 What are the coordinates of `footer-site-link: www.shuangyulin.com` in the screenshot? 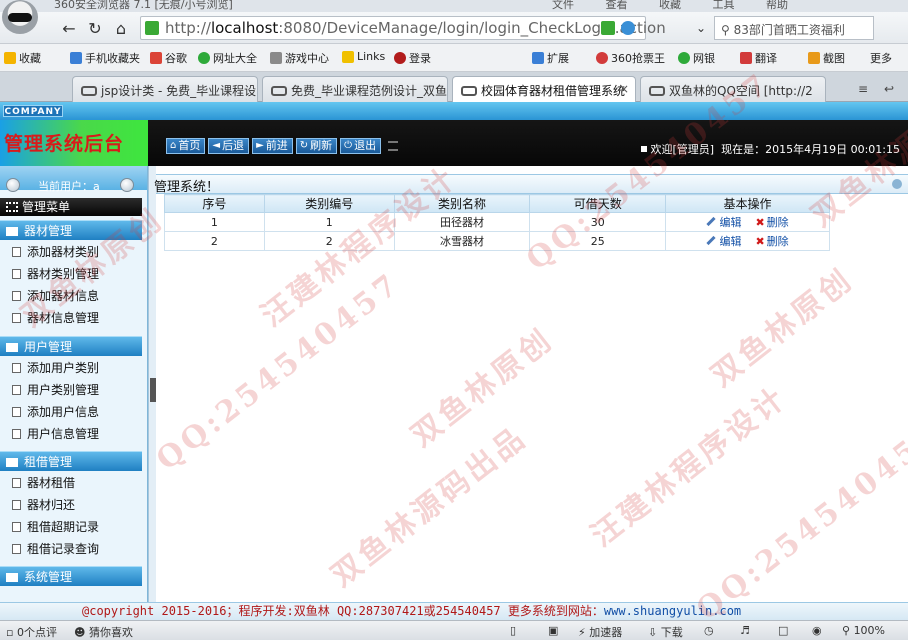 It's located at (672, 611).